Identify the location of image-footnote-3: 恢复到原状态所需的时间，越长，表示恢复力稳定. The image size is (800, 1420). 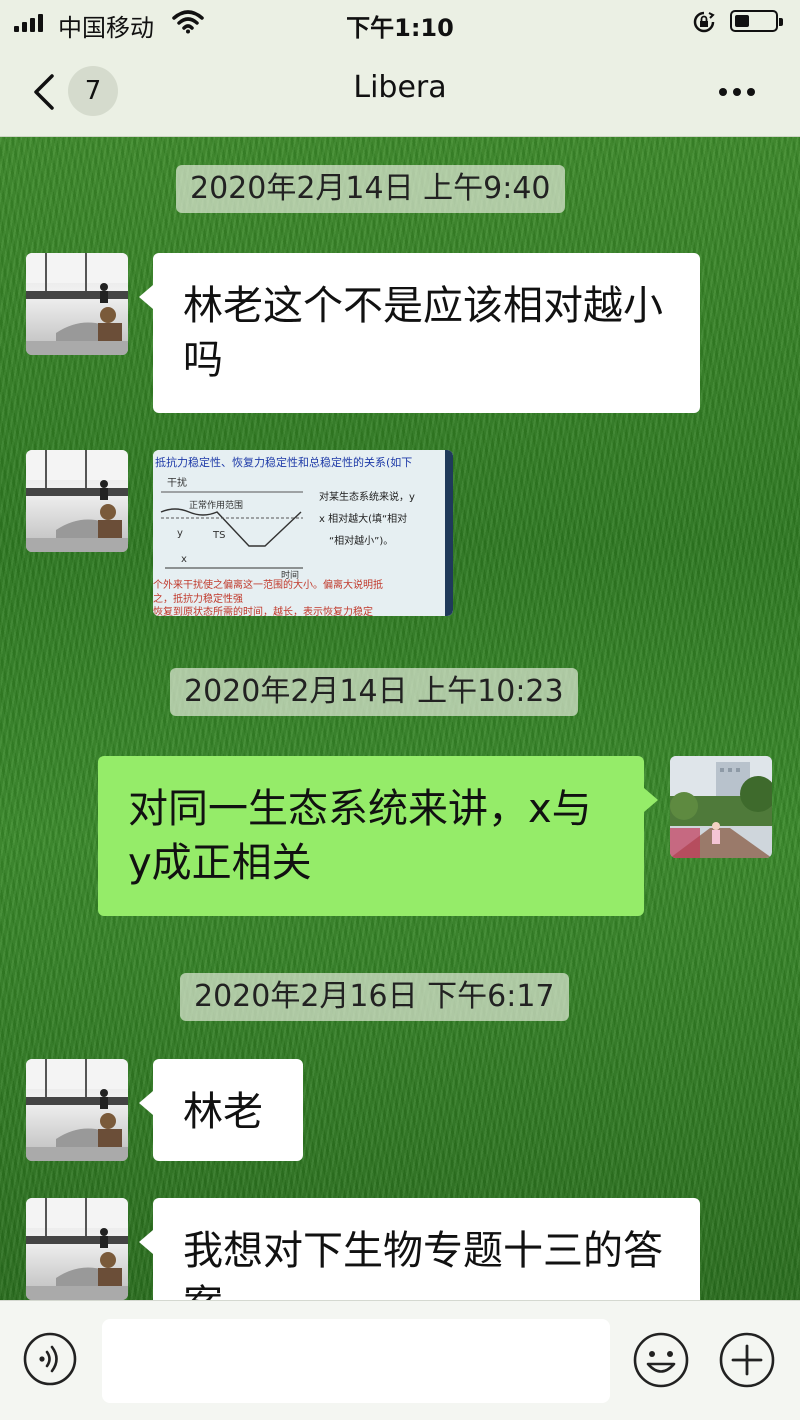
(263, 610).